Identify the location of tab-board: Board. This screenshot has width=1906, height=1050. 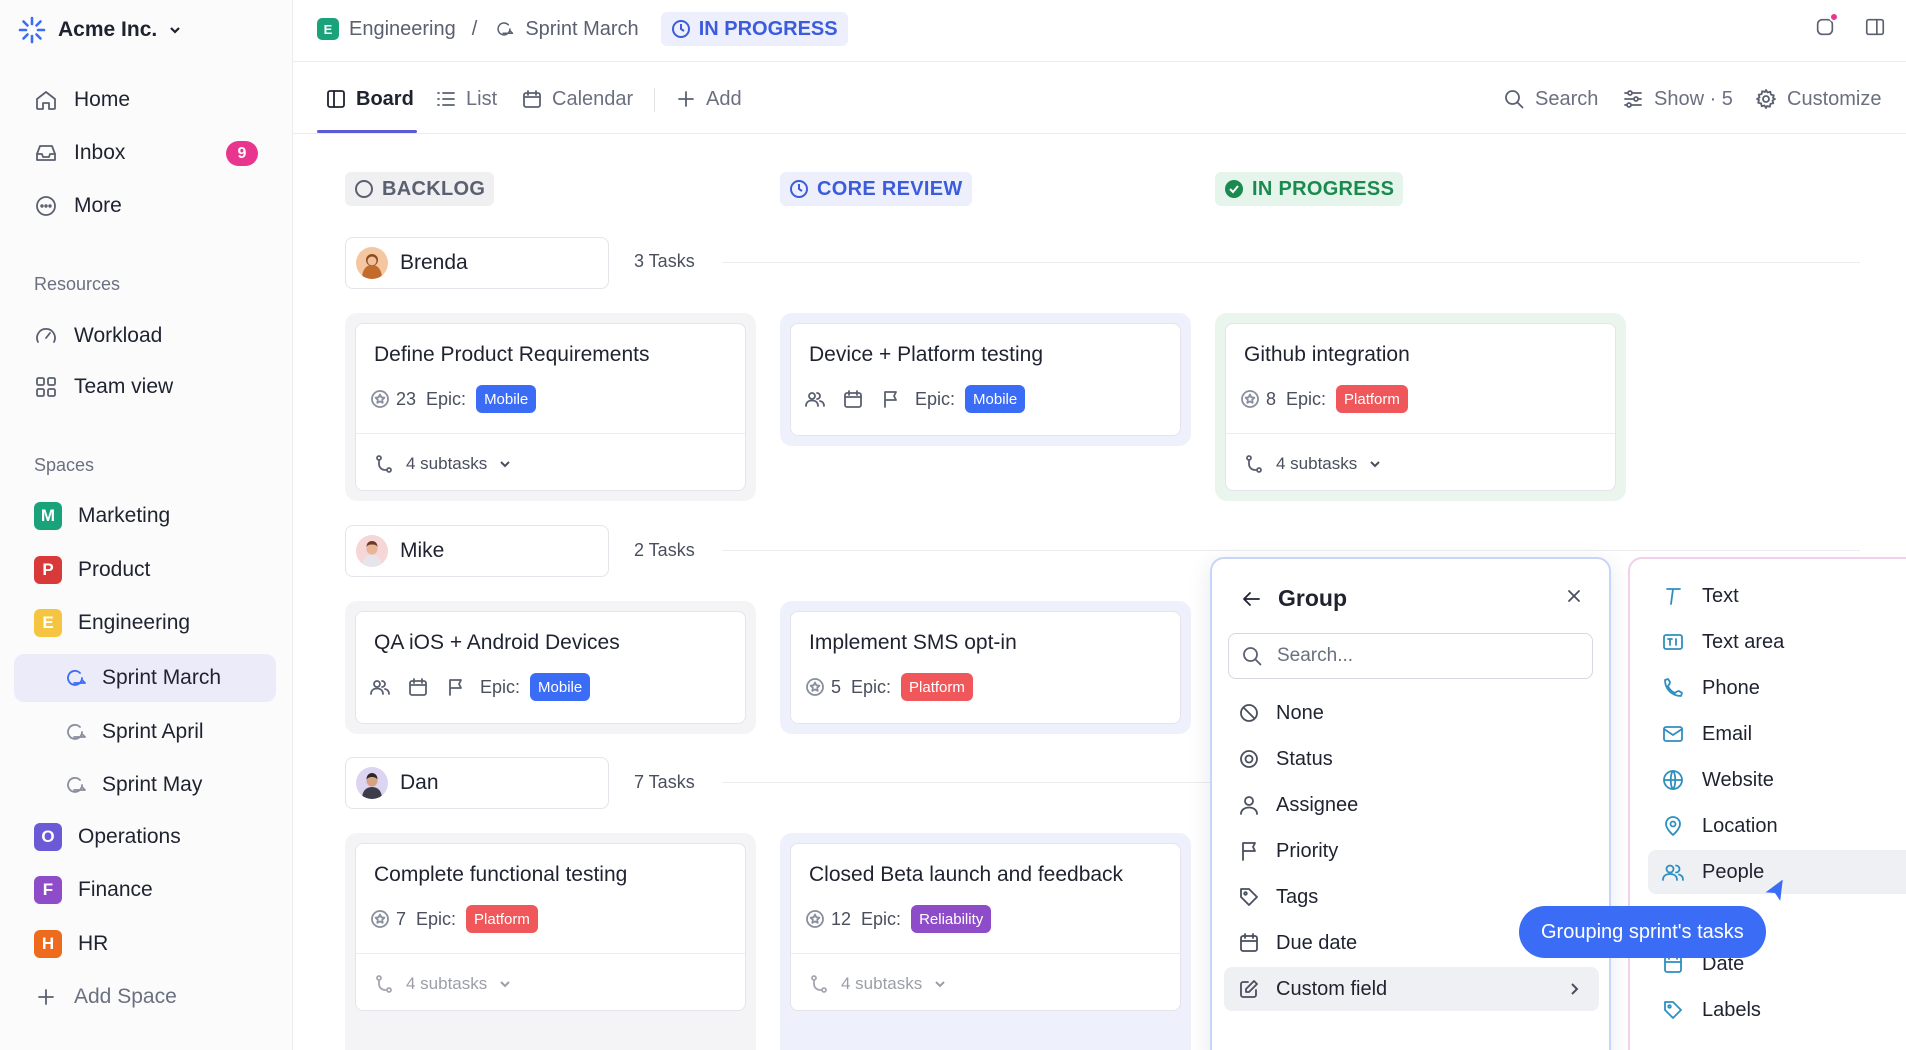
(370, 99).